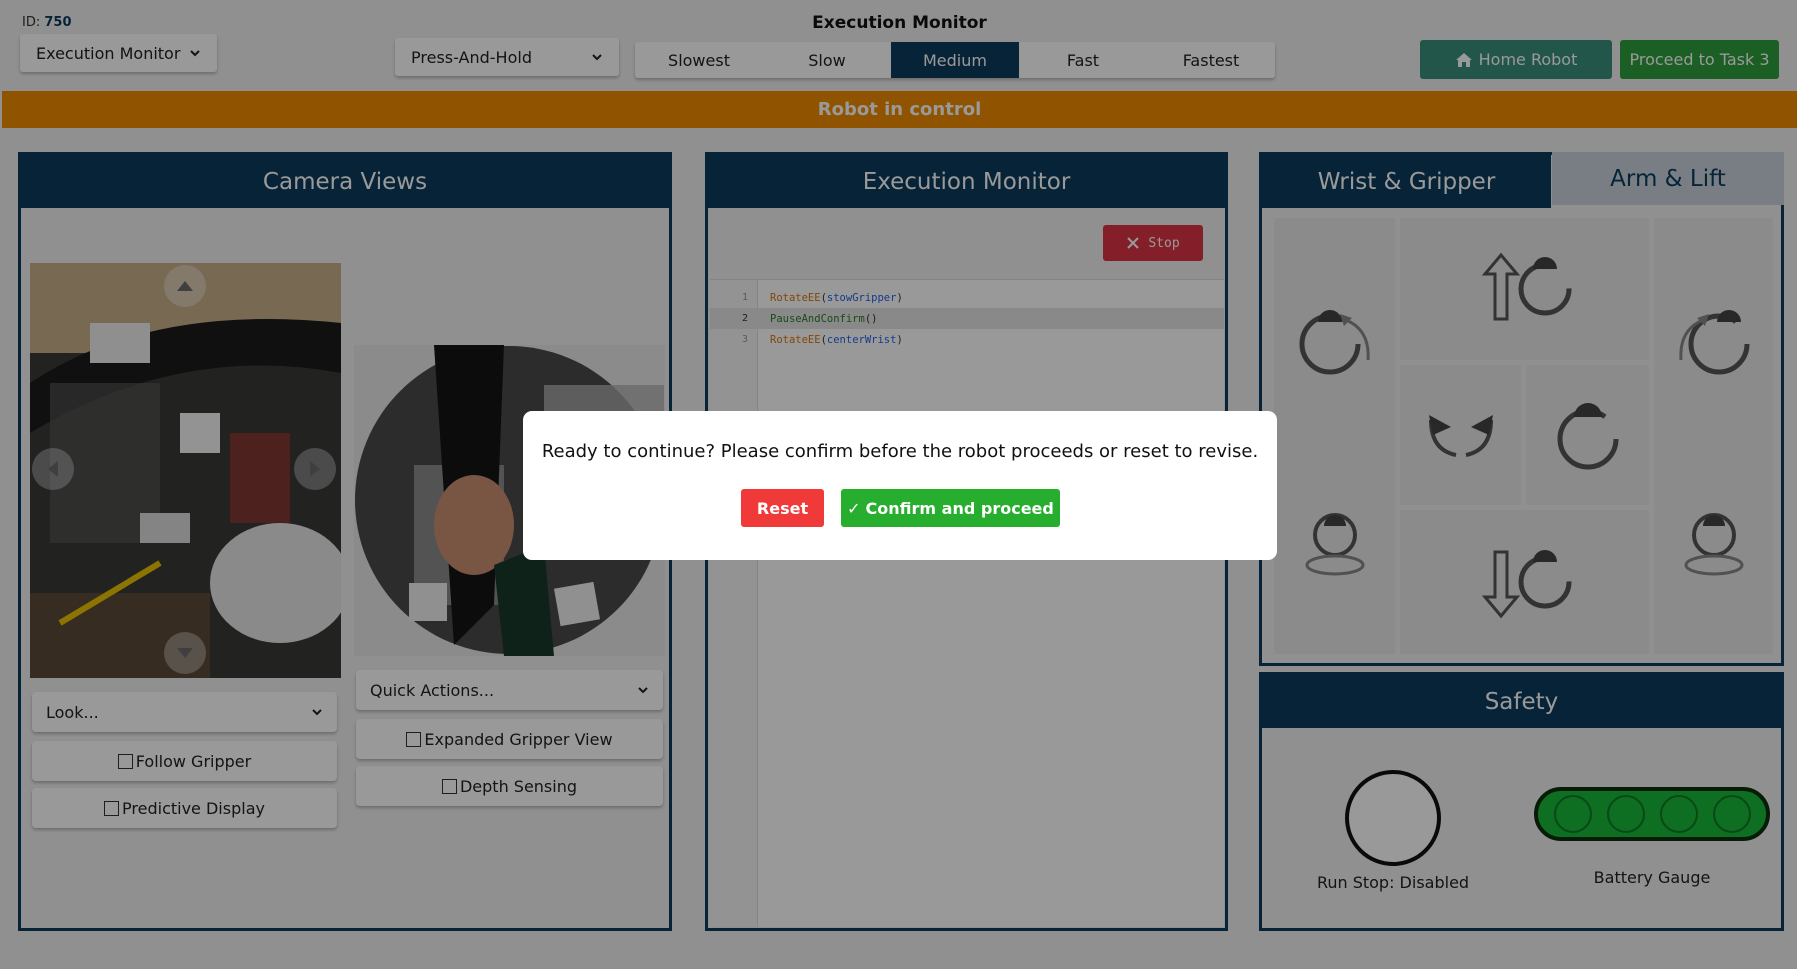 This screenshot has width=1797, height=969. What do you see at coordinates (854, 508) in the screenshot?
I see `check-icon: ✓` at bounding box center [854, 508].